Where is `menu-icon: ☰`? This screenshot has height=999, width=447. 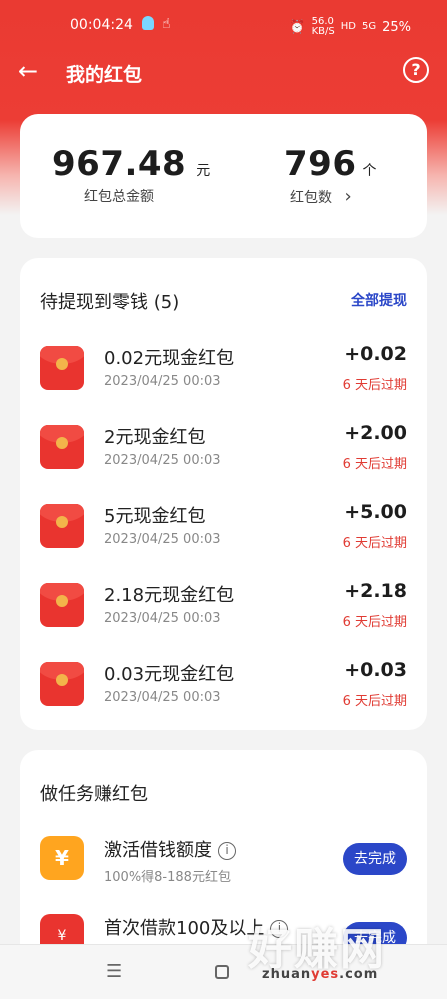 menu-icon: ☰ is located at coordinates (114, 971).